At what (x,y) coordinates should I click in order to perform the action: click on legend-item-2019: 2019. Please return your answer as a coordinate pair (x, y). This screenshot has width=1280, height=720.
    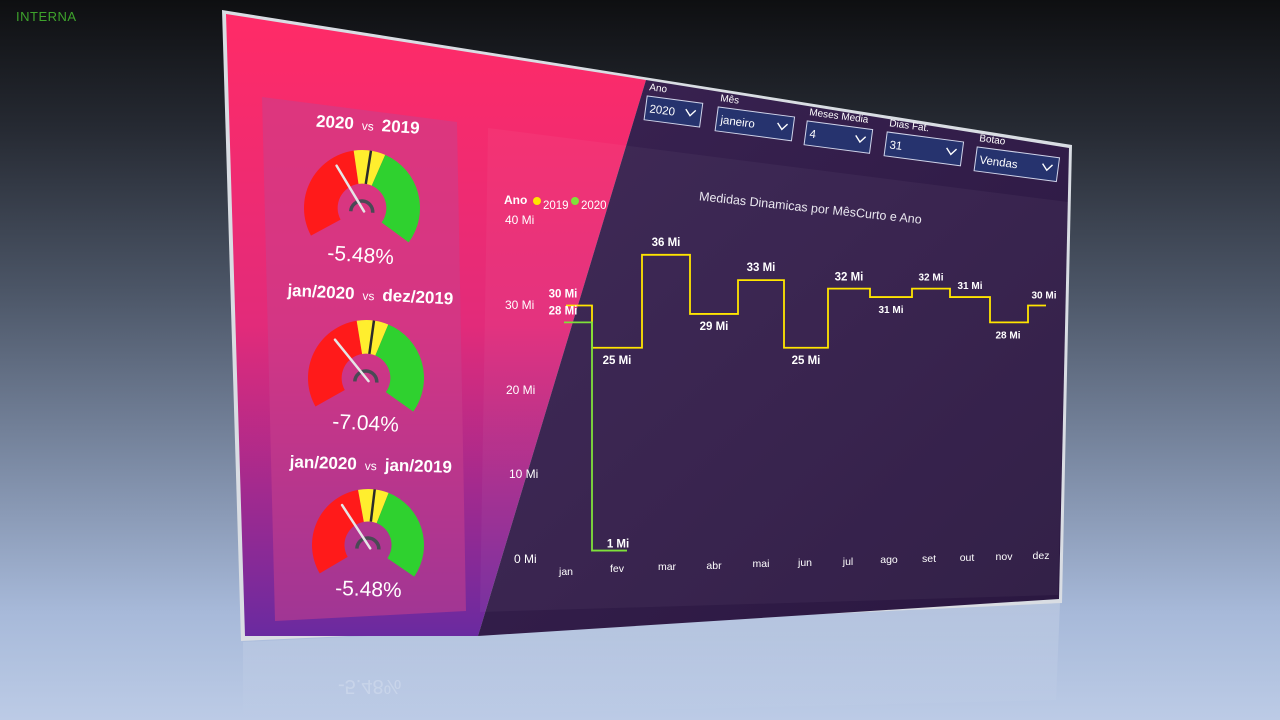
    Looking at the image, I should click on (556, 206).